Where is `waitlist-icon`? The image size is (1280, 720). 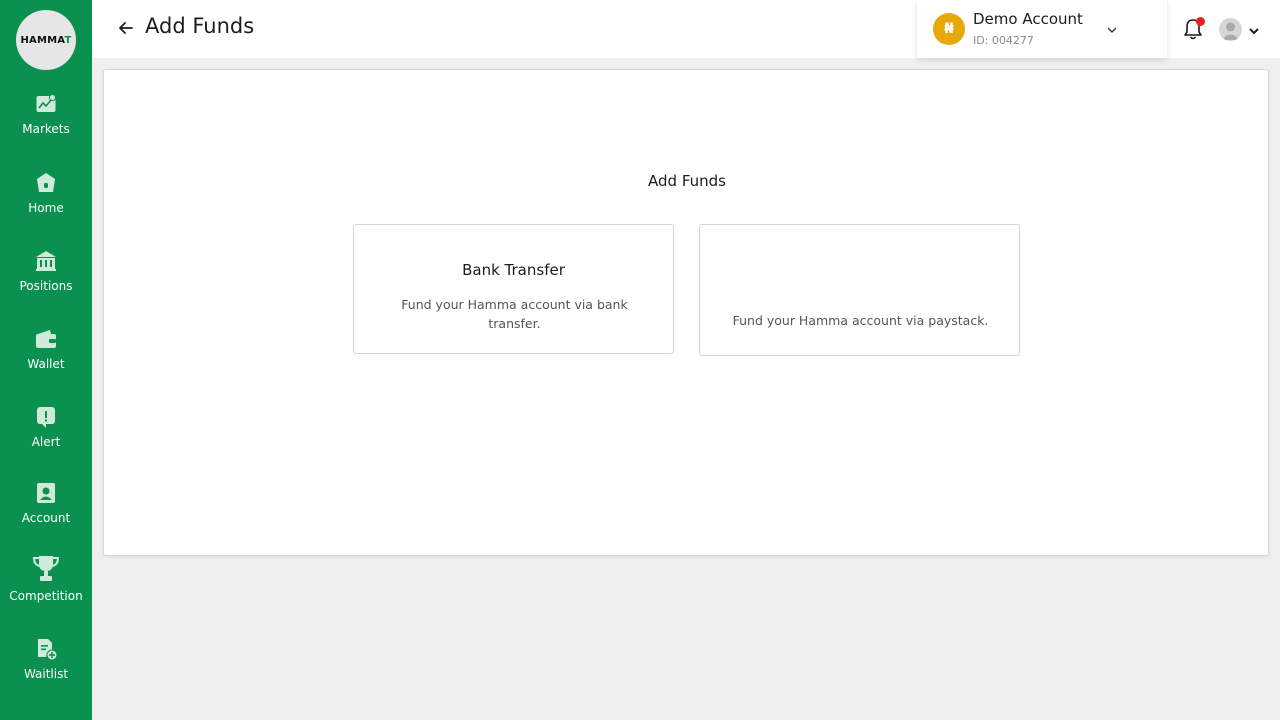 waitlist-icon is located at coordinates (46, 649).